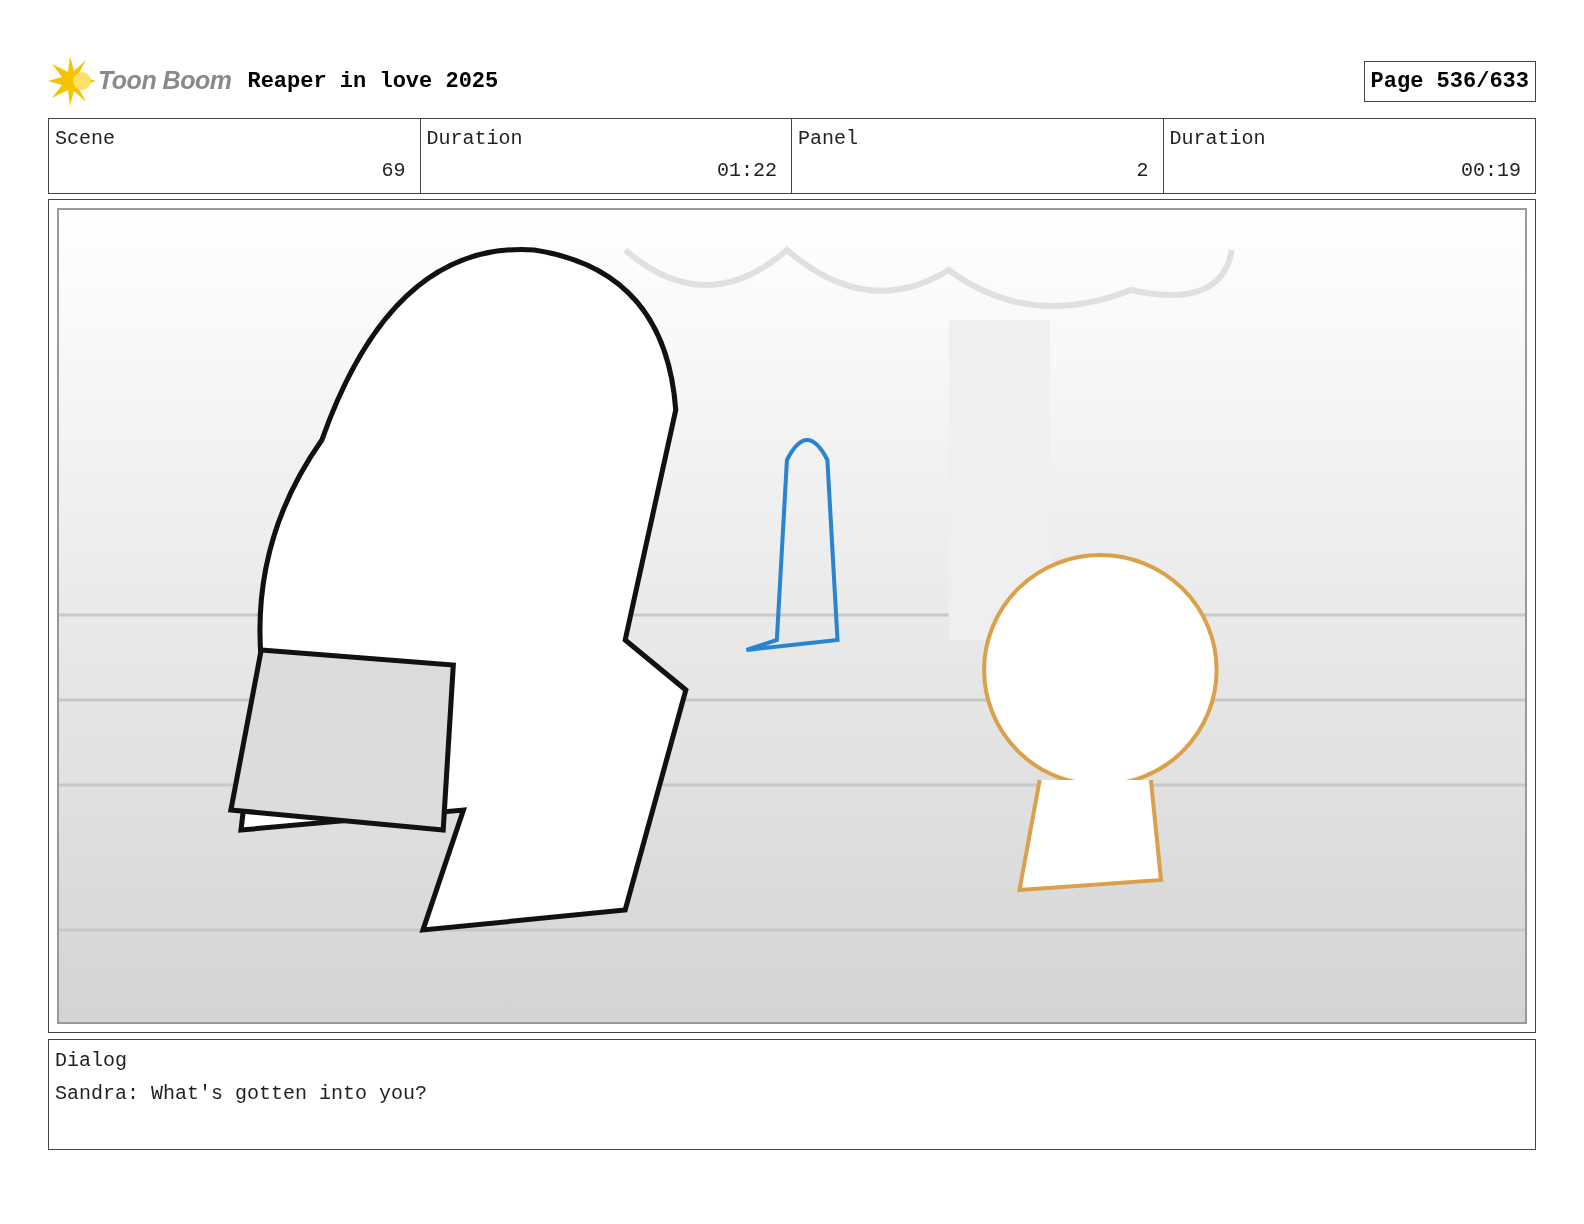 Image resolution: width=1584 pixels, height=1224 pixels. What do you see at coordinates (1449, 81) in the screenshot?
I see `page-number: Page 536/633` at bounding box center [1449, 81].